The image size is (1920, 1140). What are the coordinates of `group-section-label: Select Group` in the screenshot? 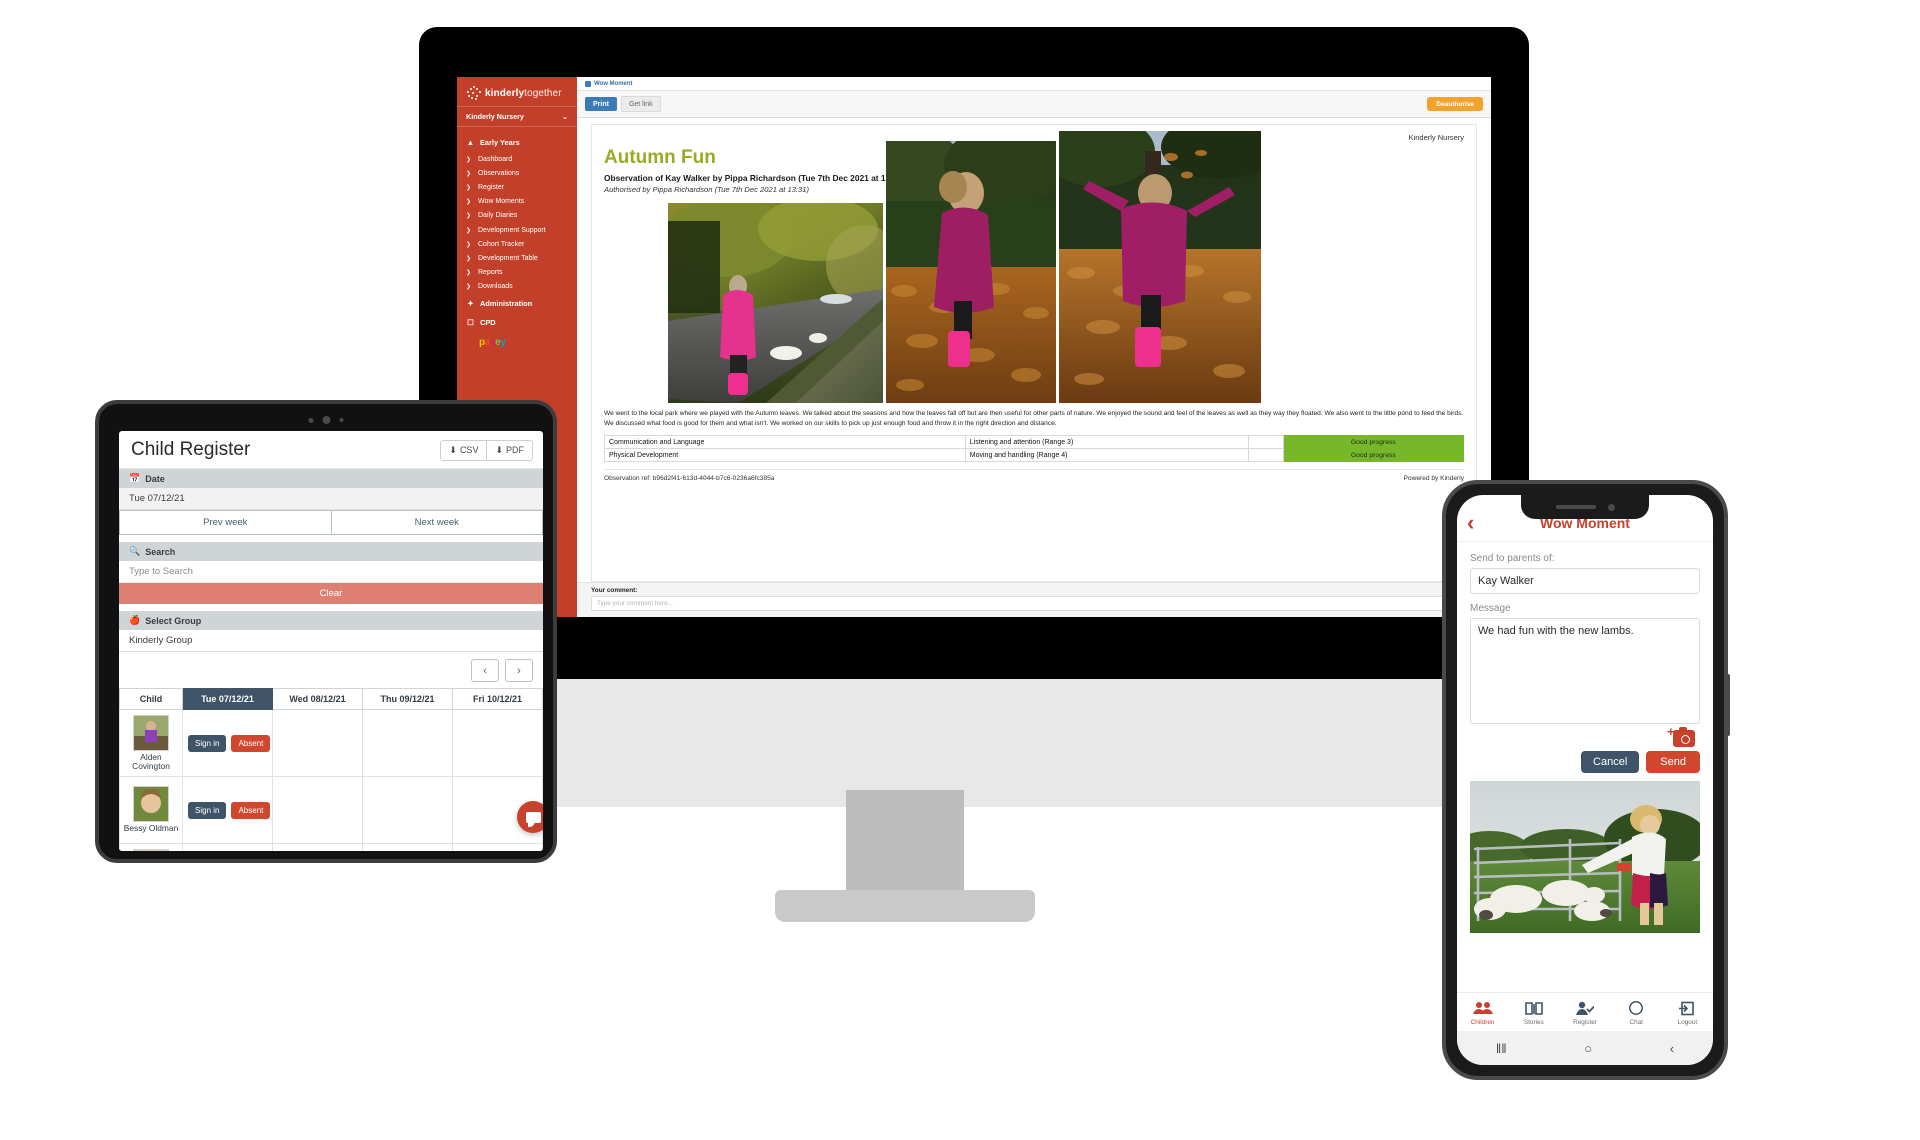 It's located at (173, 620).